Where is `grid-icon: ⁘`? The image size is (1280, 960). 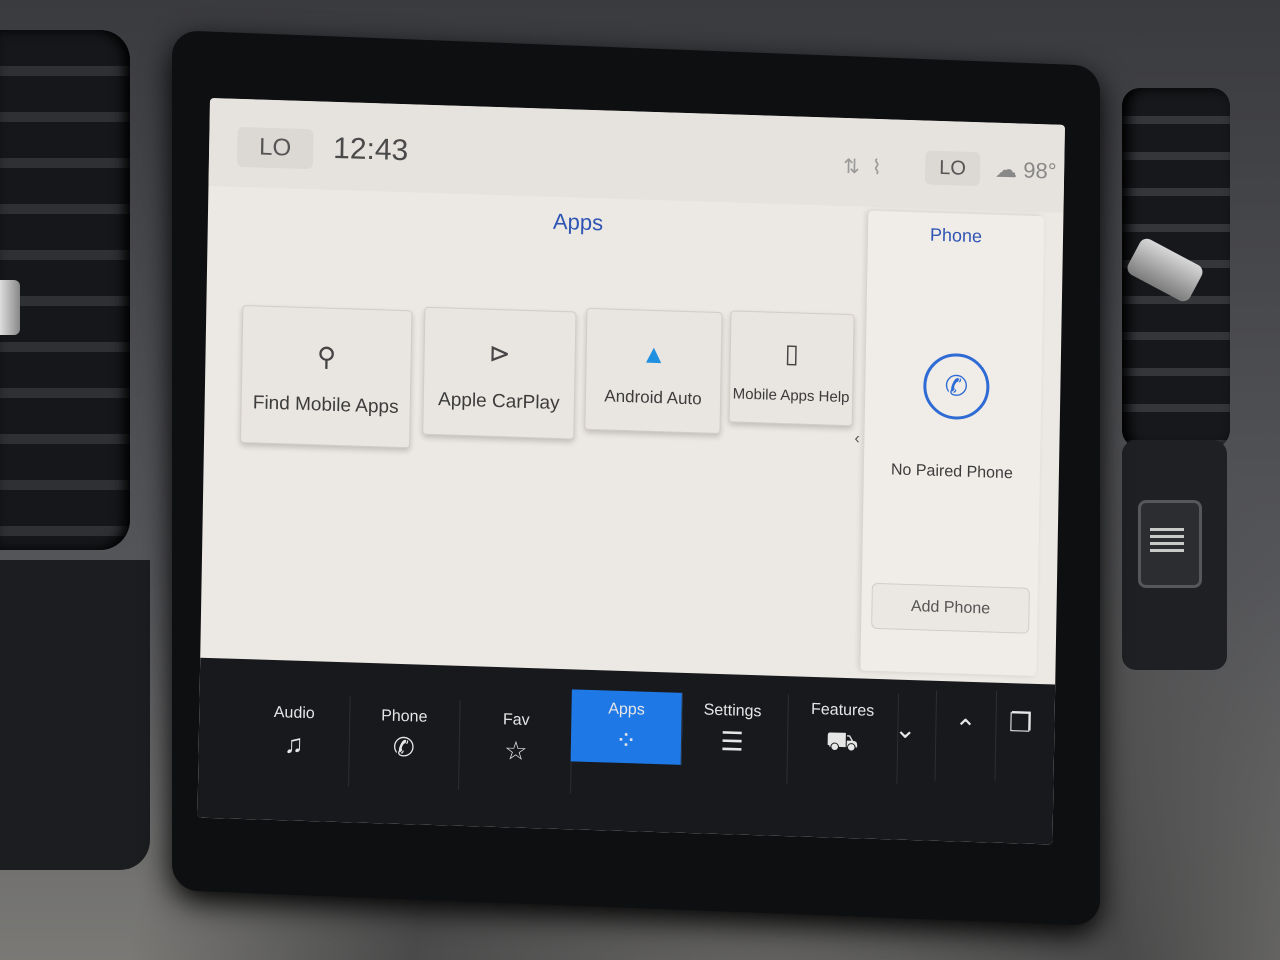 grid-icon: ⁘ is located at coordinates (626, 740).